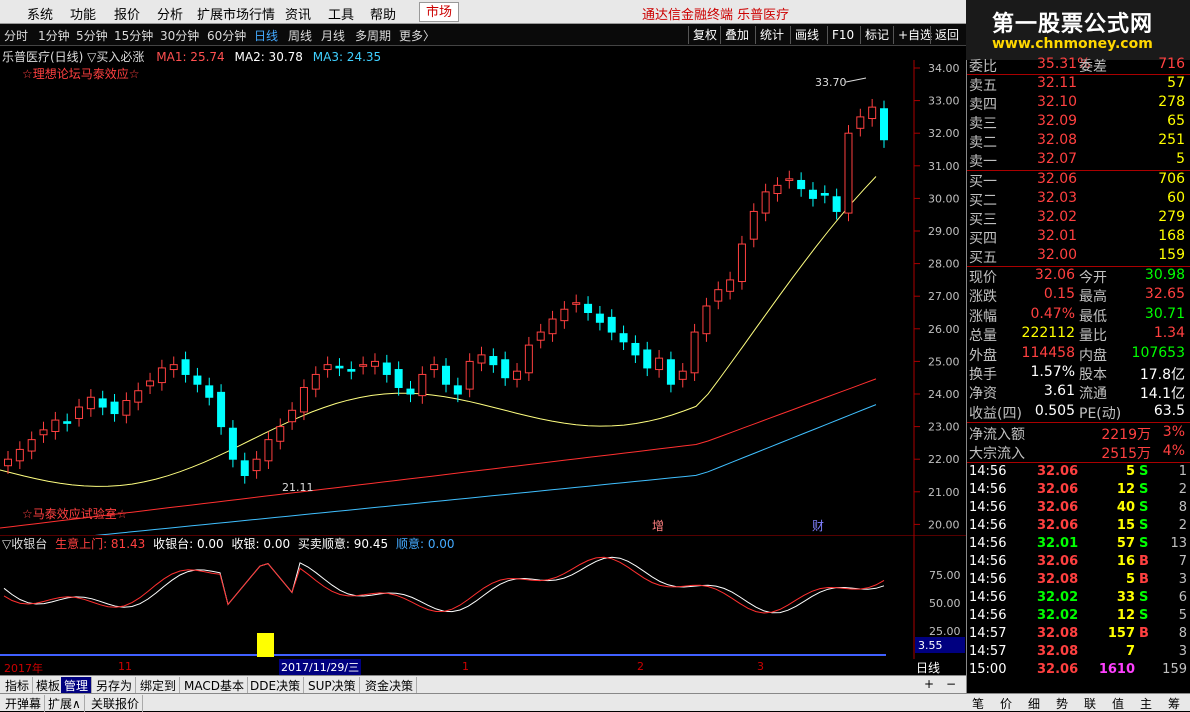  What do you see at coordinates (300, 35) in the screenshot?
I see `period-weekly: 周线` at bounding box center [300, 35].